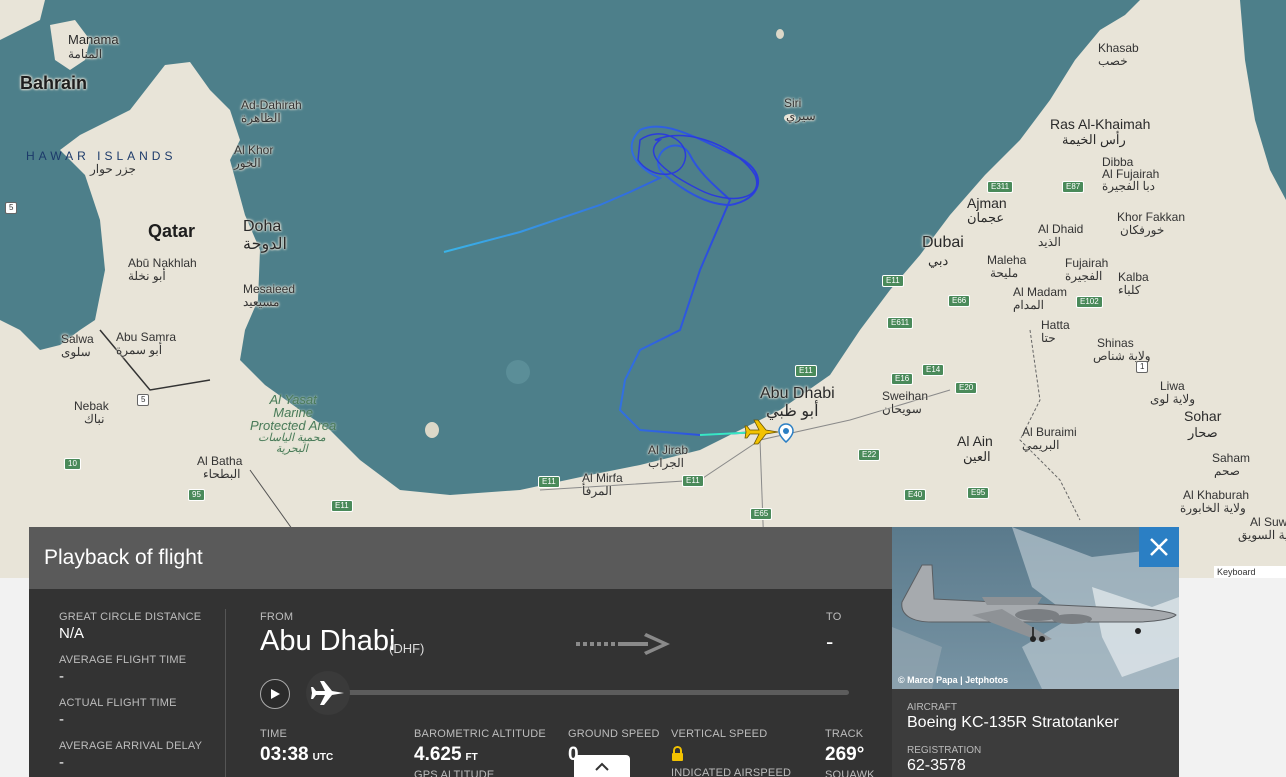  What do you see at coordinates (1007, 260) in the screenshot?
I see `map-label-maleha: Maleha` at bounding box center [1007, 260].